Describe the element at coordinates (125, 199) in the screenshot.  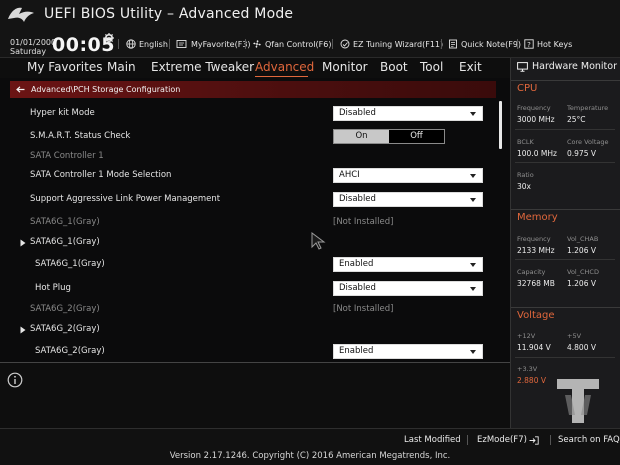
I see `setting-label: Support Aggressive Link Power Management` at that location.